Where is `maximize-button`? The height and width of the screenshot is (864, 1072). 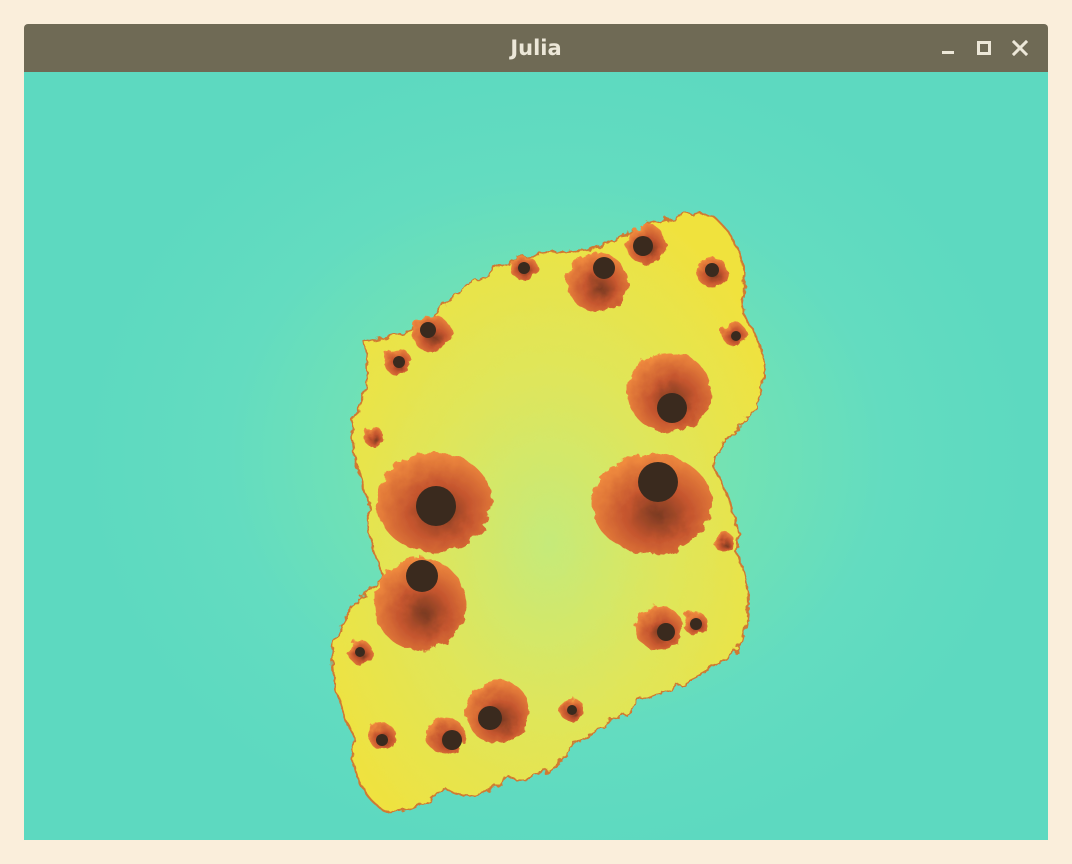
maximize-button is located at coordinates (984, 48).